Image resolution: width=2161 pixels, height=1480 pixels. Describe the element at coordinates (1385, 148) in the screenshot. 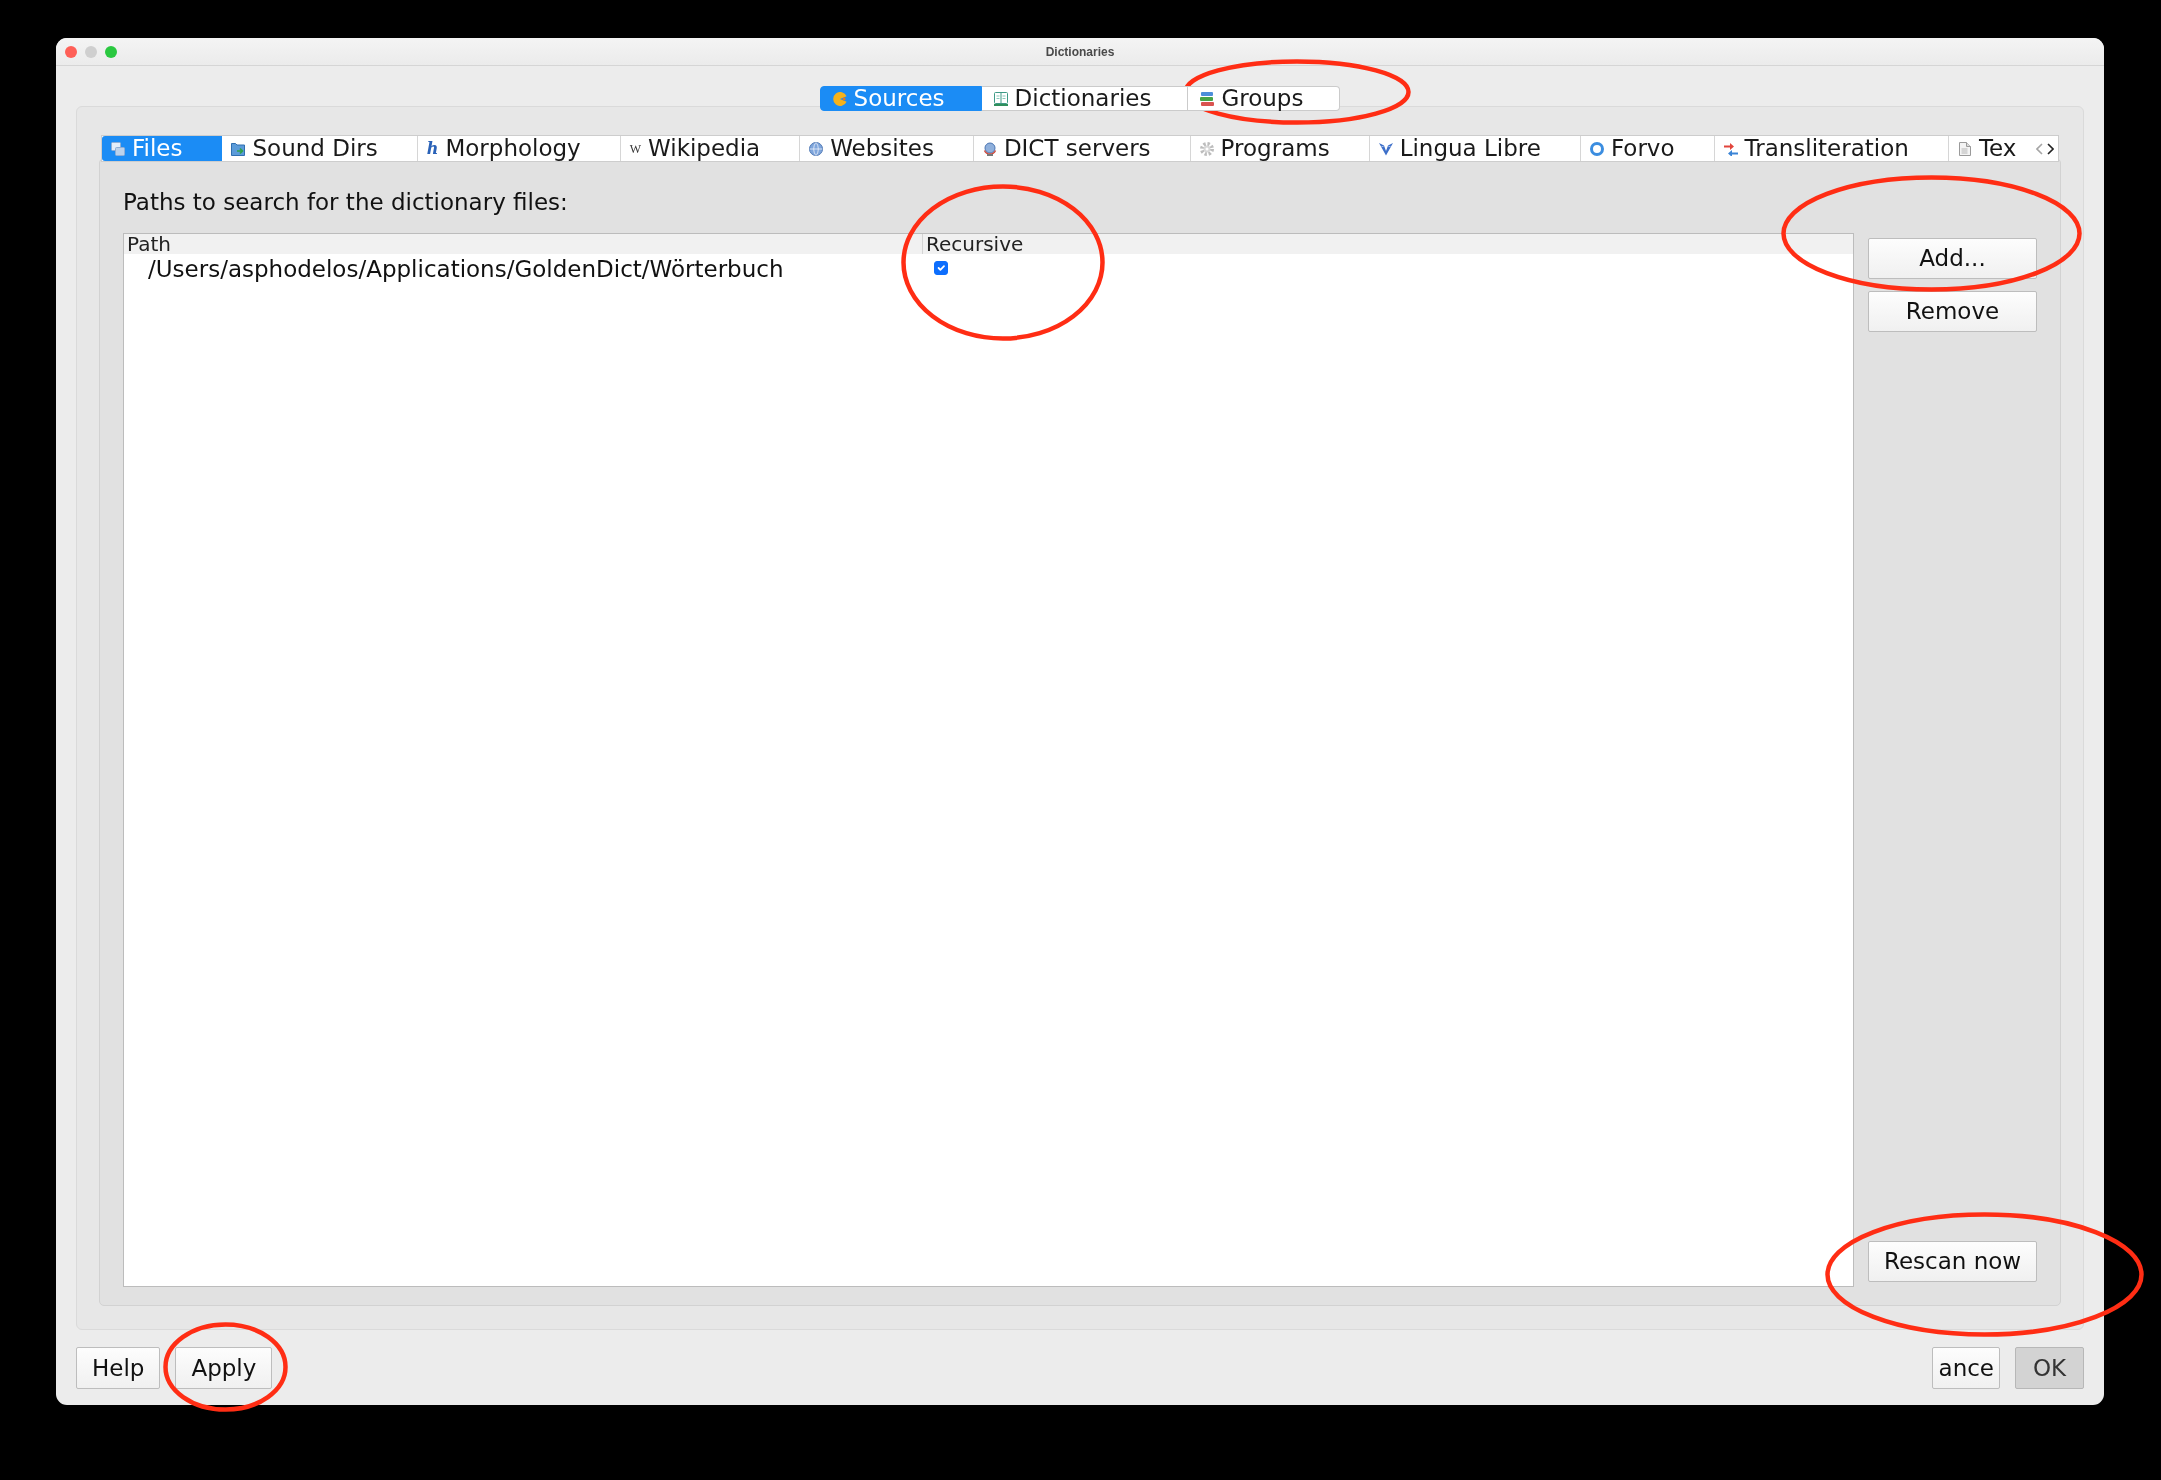

I see `wings-icon` at that location.